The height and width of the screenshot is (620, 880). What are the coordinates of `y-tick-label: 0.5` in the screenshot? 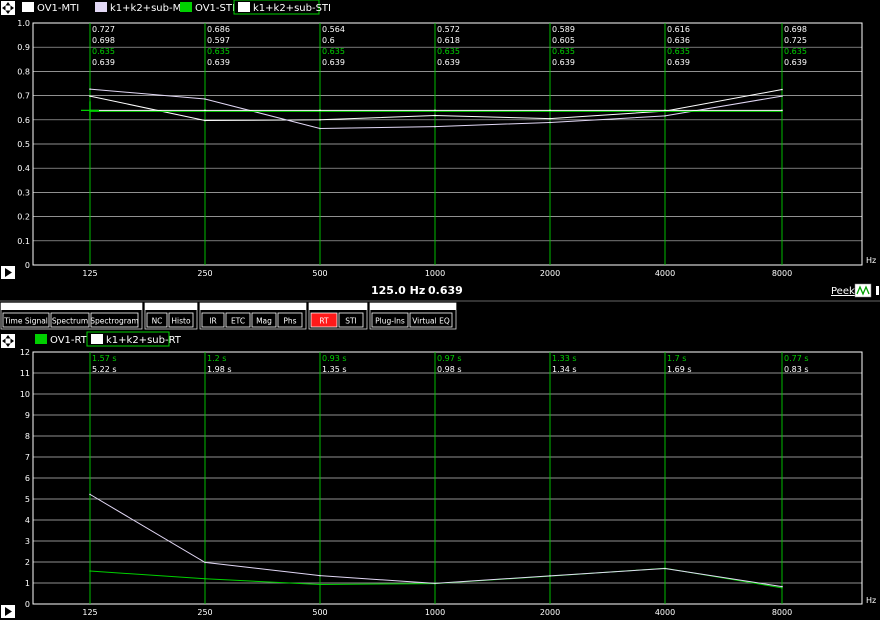 It's located at (23, 144).